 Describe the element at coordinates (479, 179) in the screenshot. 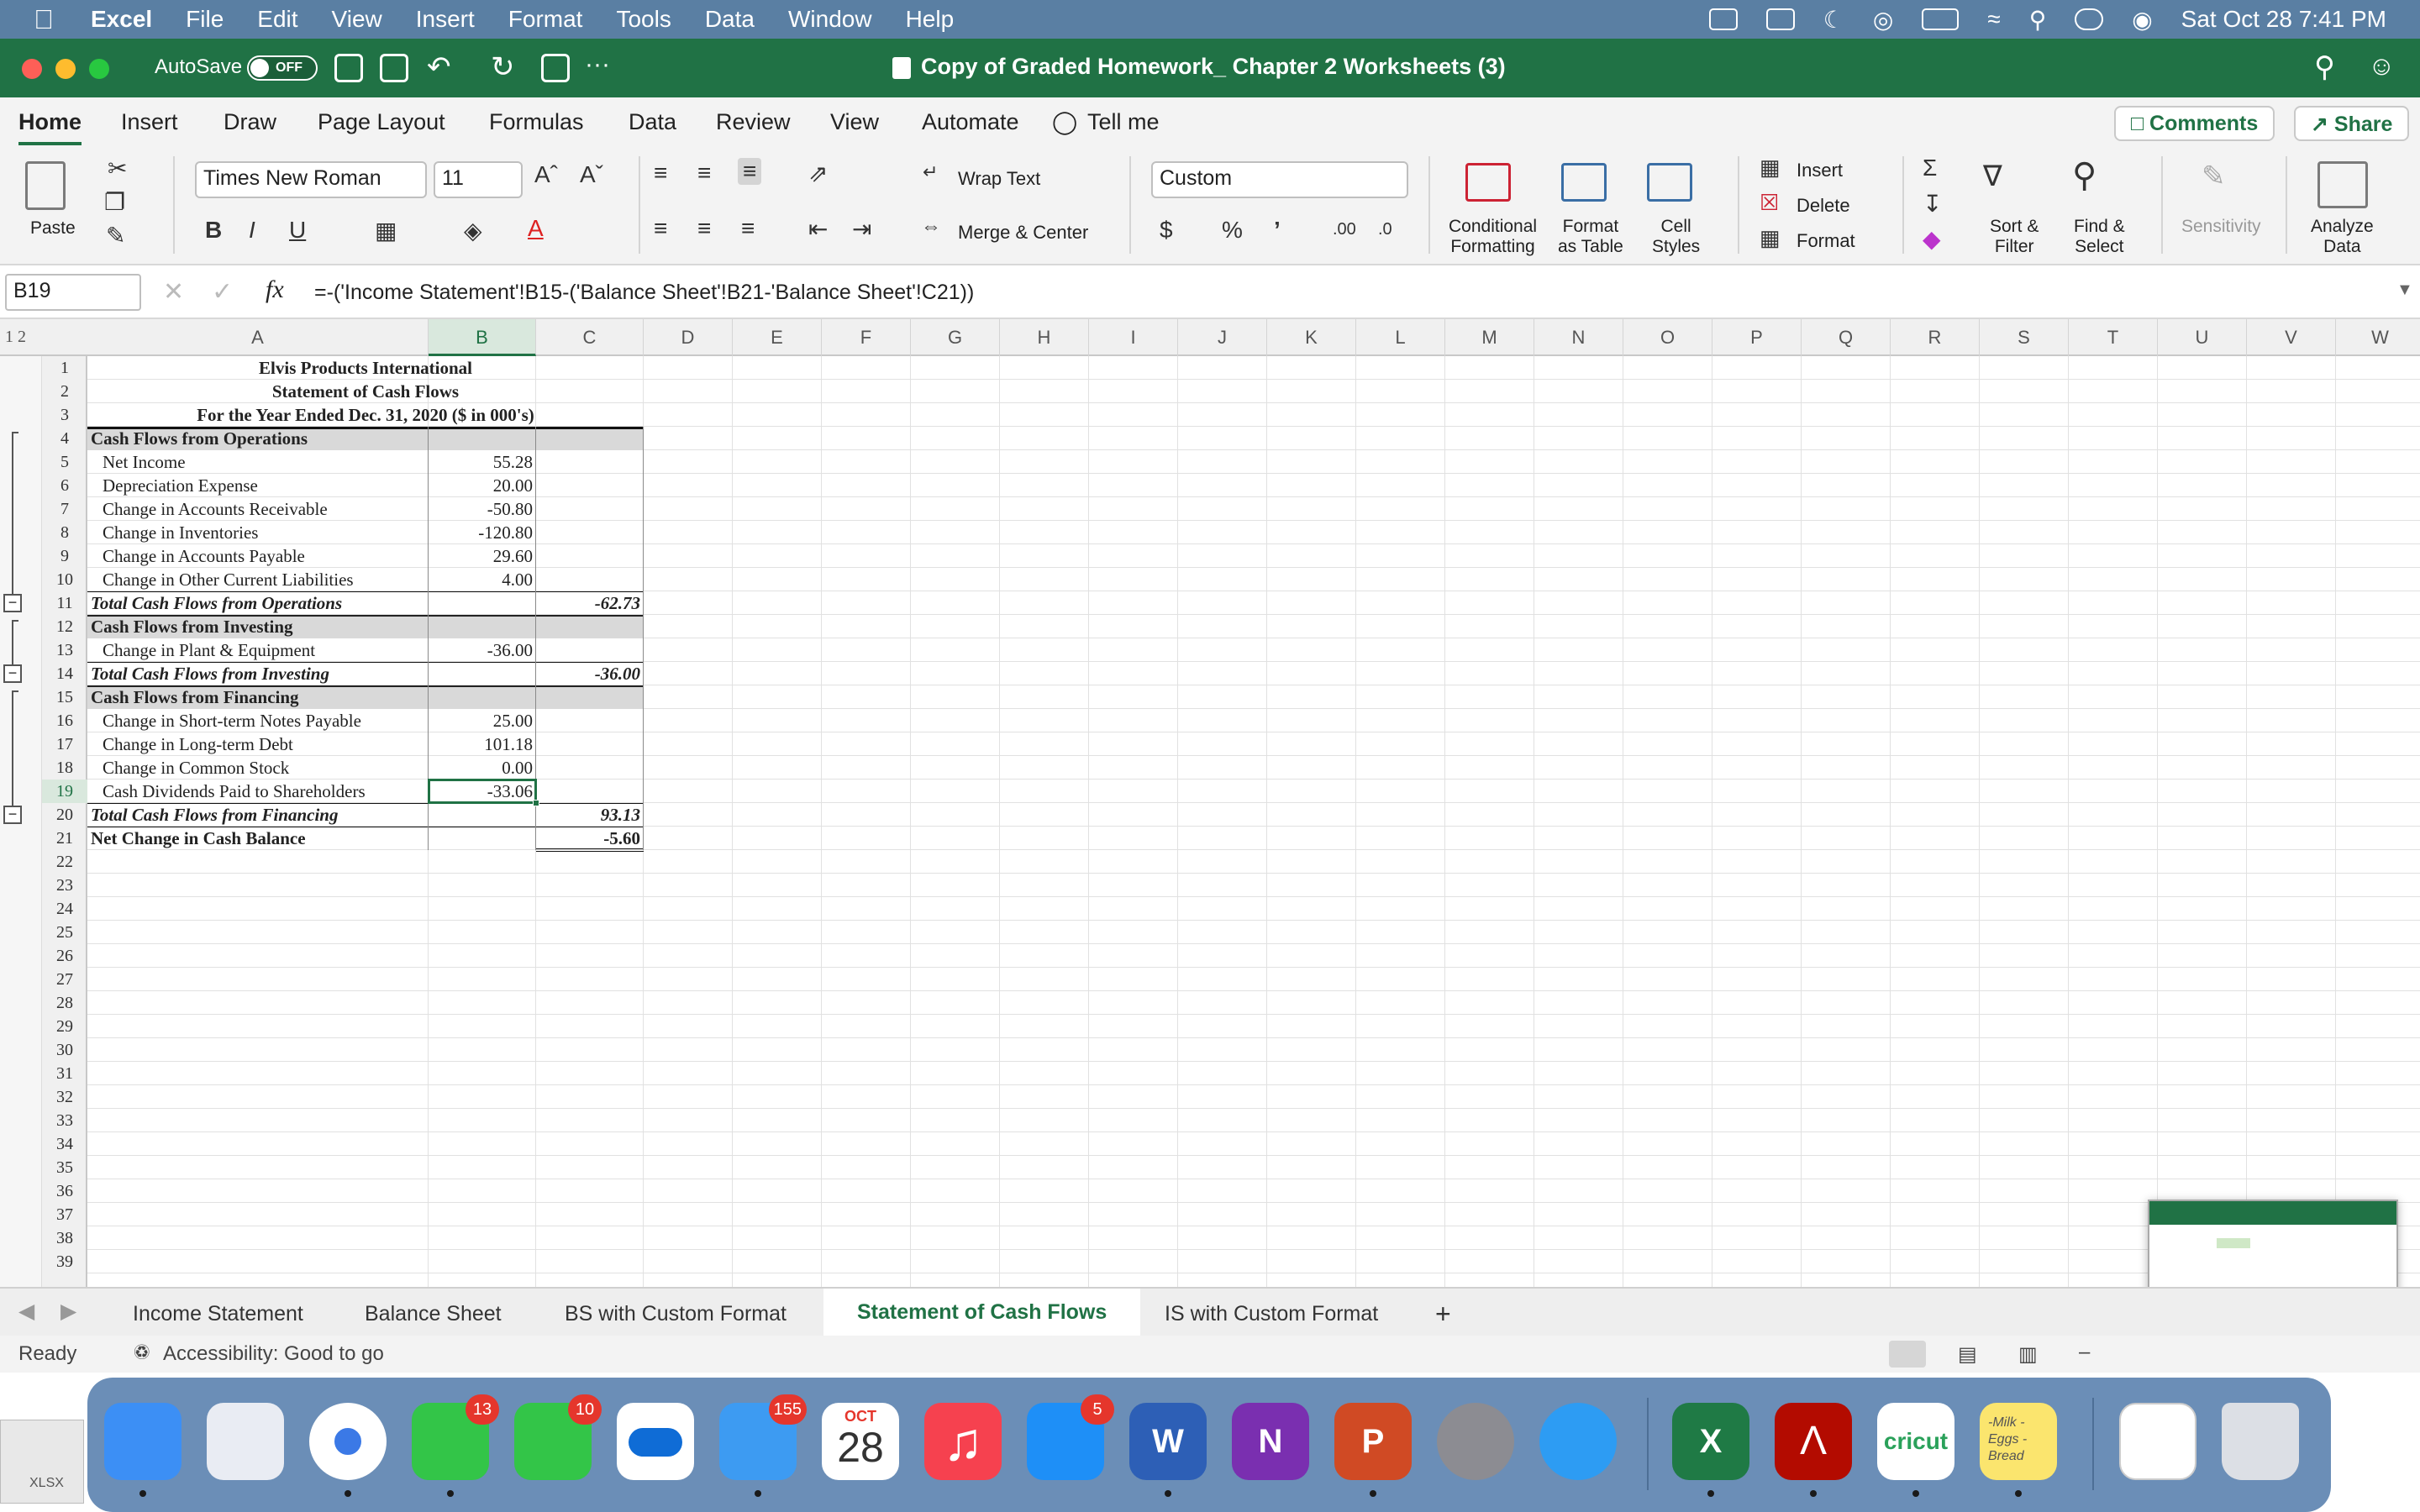

I see `font-size-select: 11` at that location.